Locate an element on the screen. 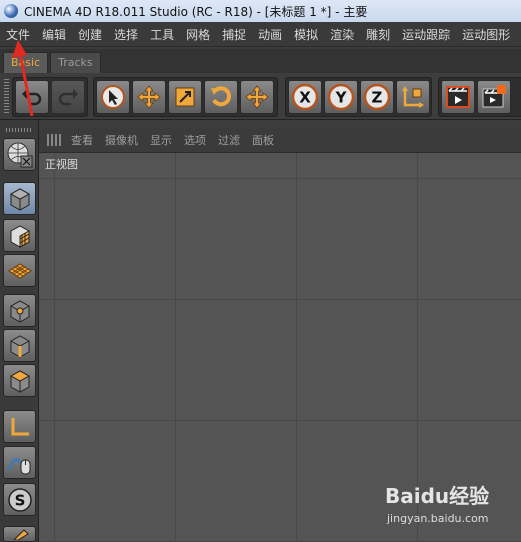 The height and width of the screenshot is (542, 521). enable-axis-button is located at coordinates (19, 426).